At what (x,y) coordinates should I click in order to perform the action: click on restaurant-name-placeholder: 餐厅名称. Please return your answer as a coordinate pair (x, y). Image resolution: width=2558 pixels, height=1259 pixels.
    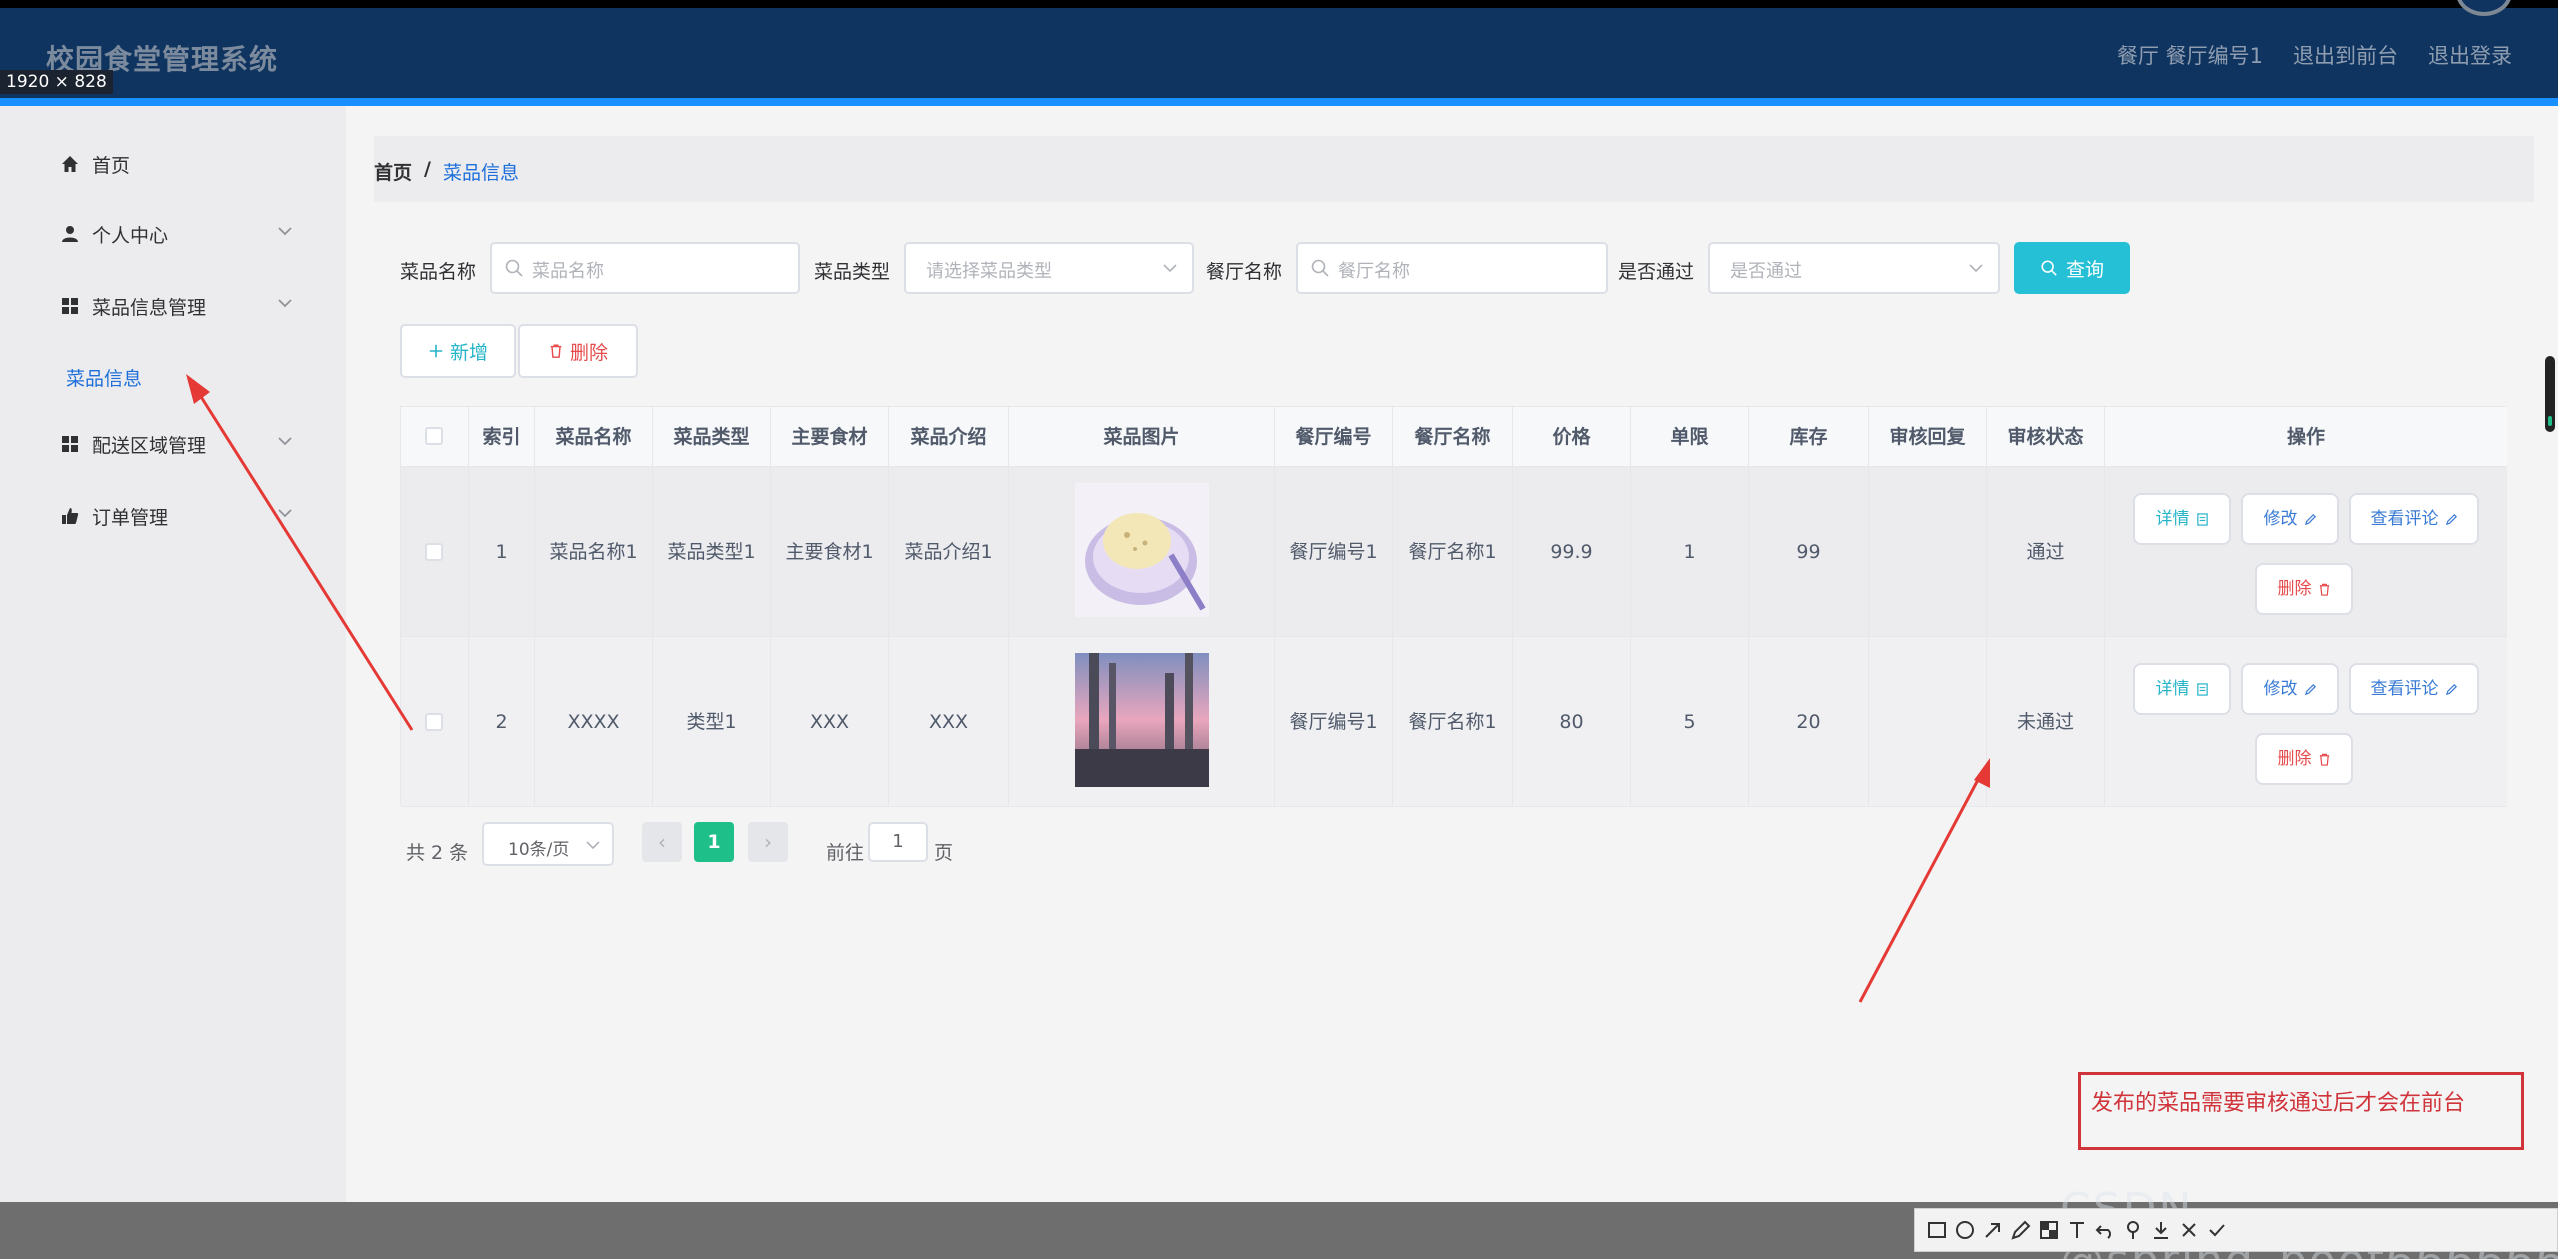
    Looking at the image, I should click on (1374, 271).